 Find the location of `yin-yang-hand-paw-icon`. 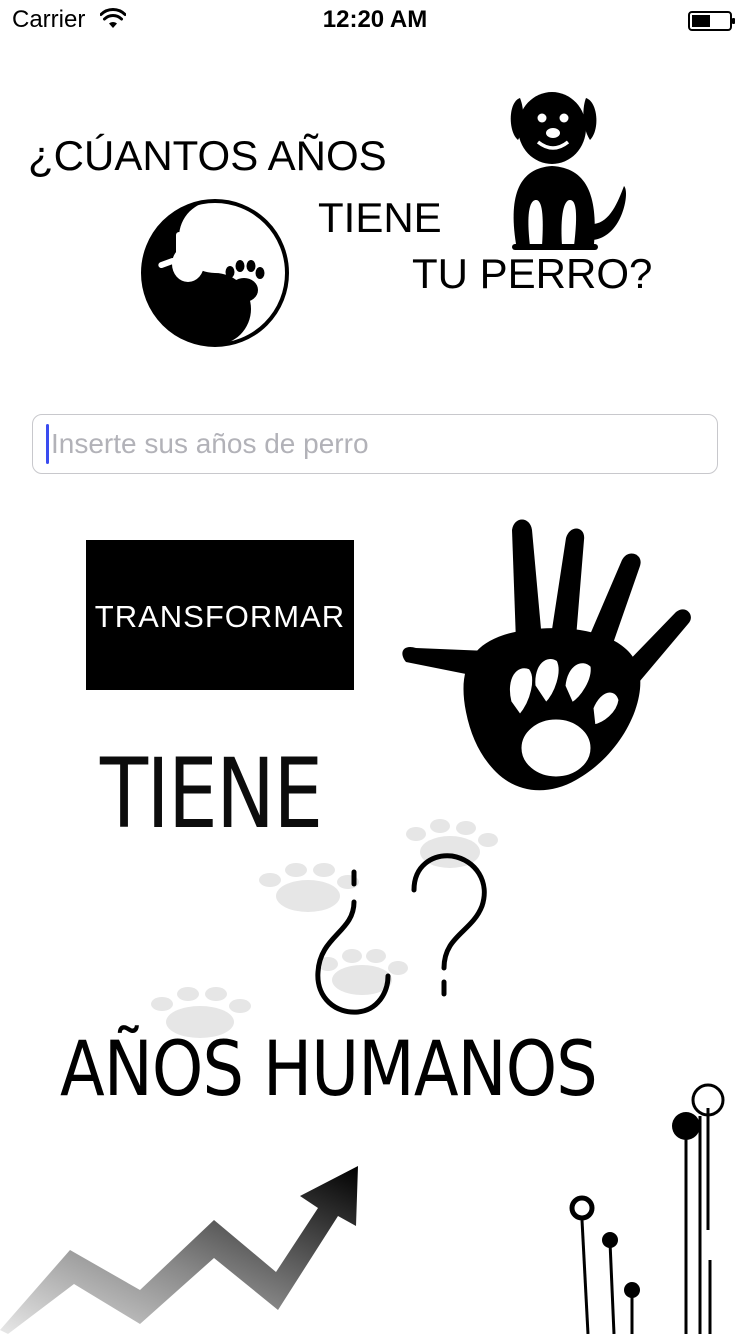

yin-yang-hand-paw-icon is located at coordinates (215, 273).